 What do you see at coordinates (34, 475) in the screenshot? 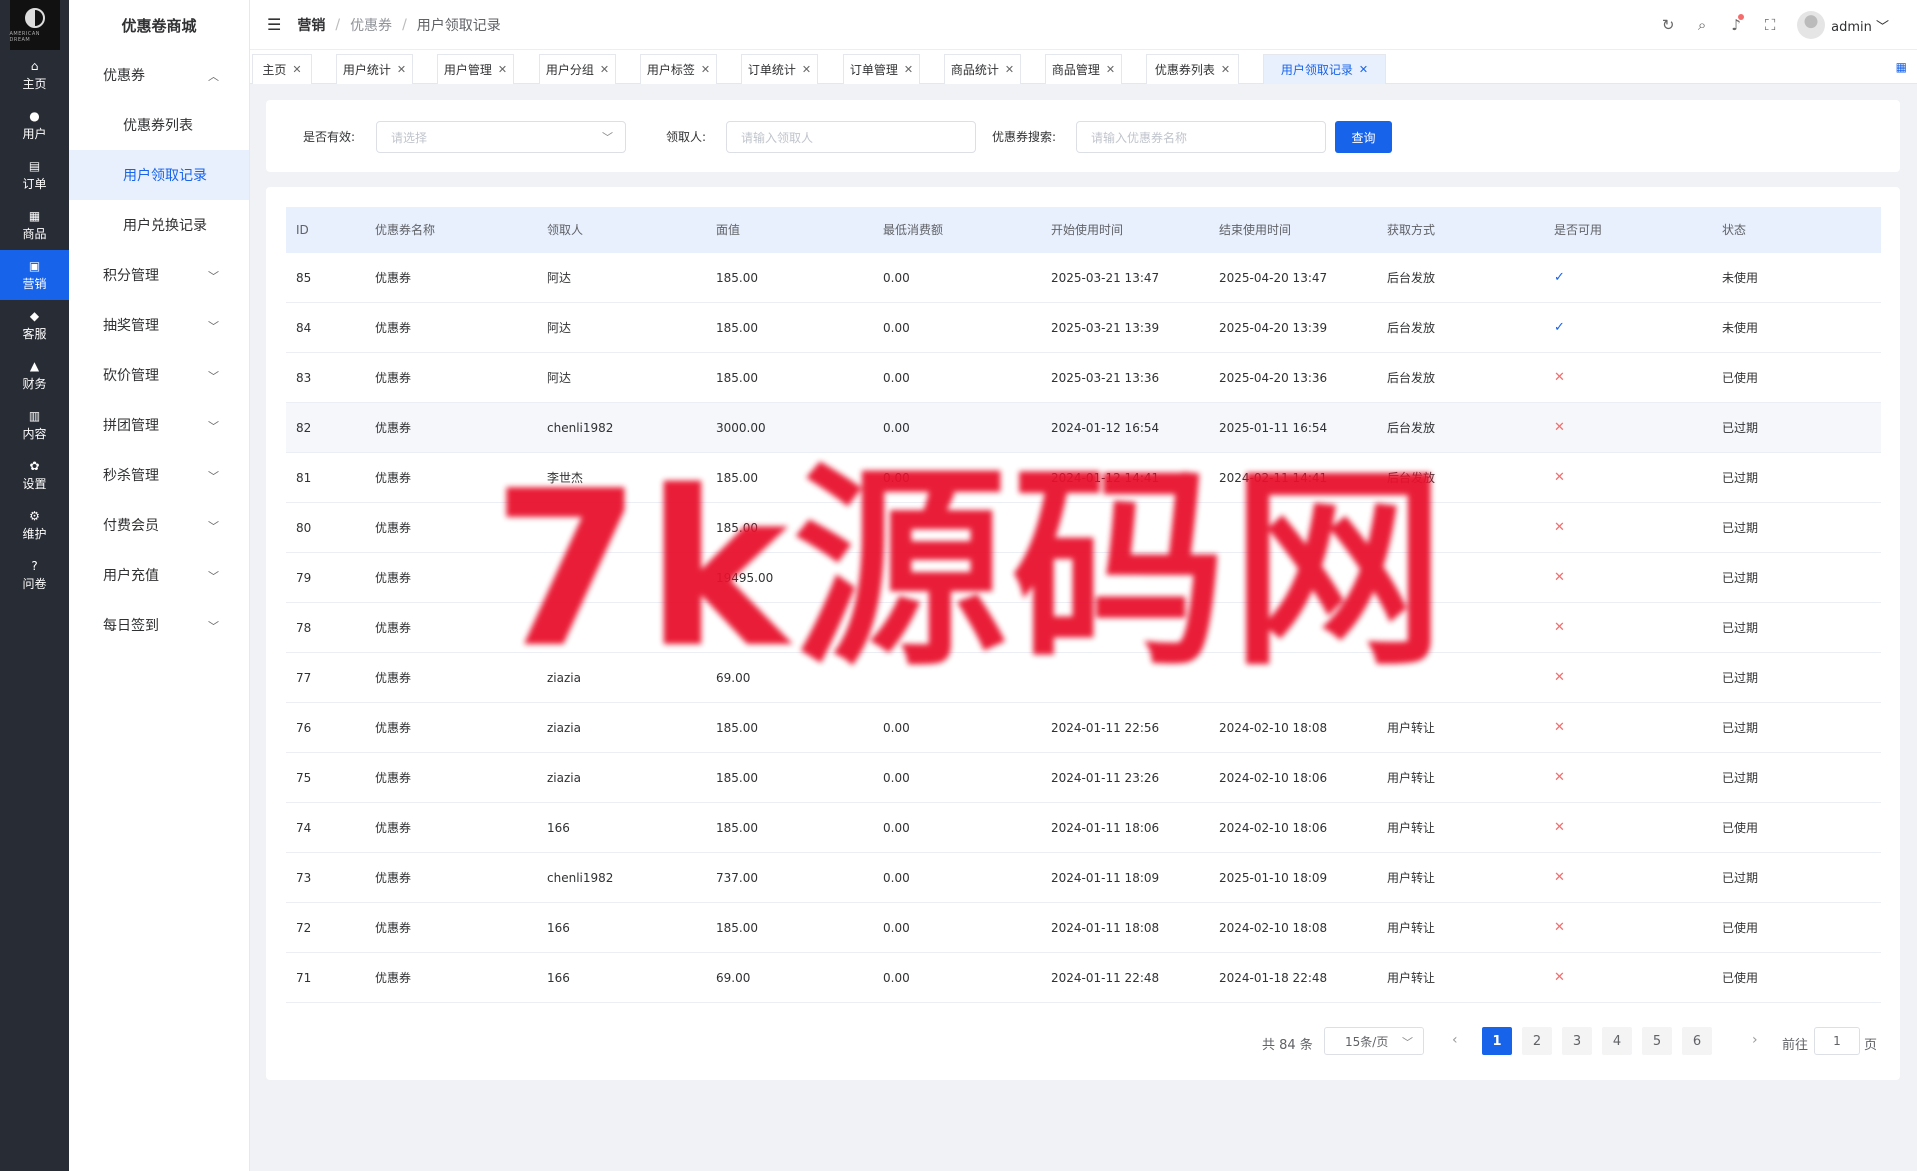
I see `rail-item-8: ✿ 设置` at bounding box center [34, 475].